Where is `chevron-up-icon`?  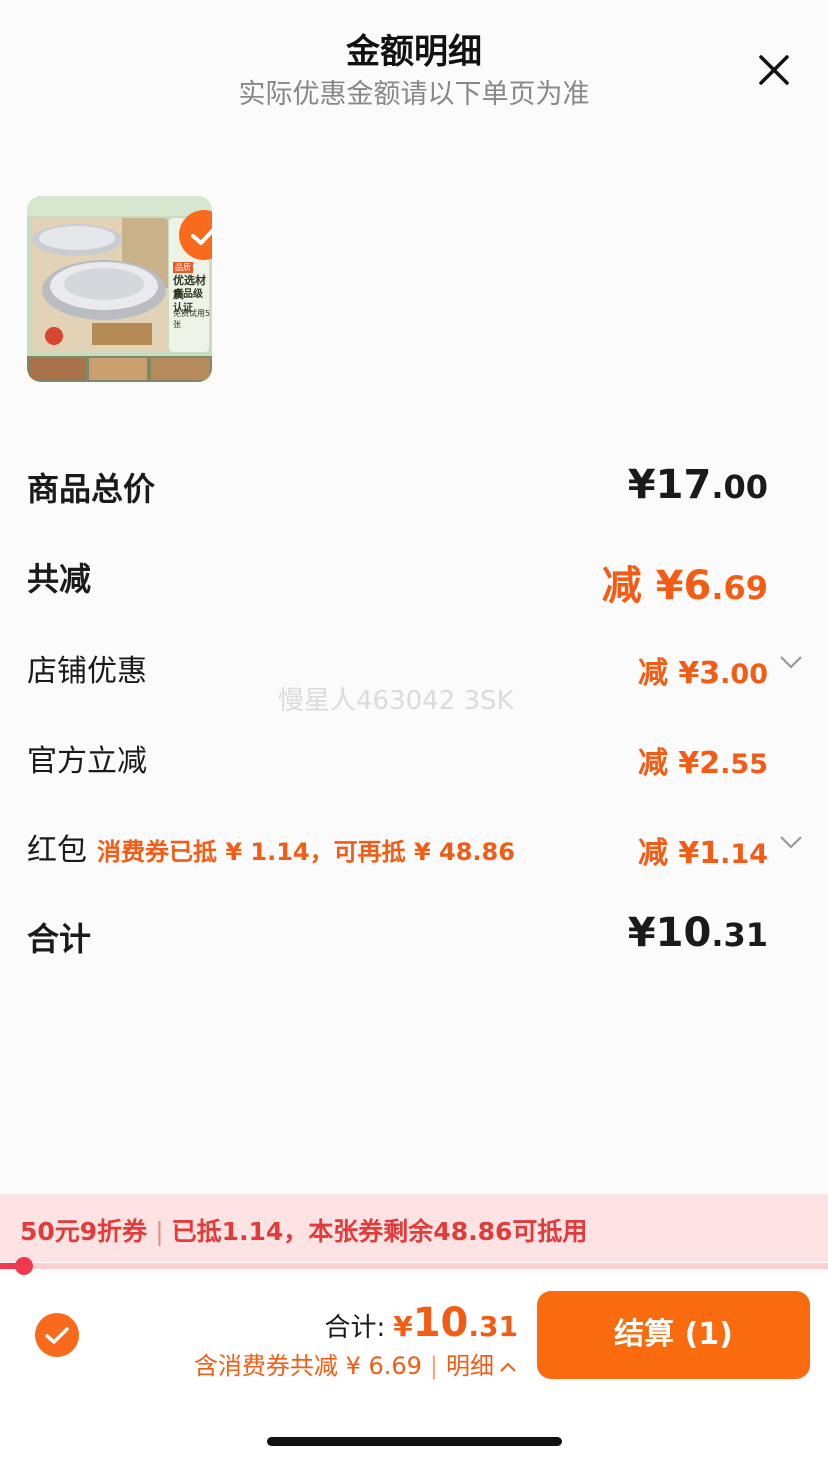 chevron-up-icon is located at coordinates (508, 1367).